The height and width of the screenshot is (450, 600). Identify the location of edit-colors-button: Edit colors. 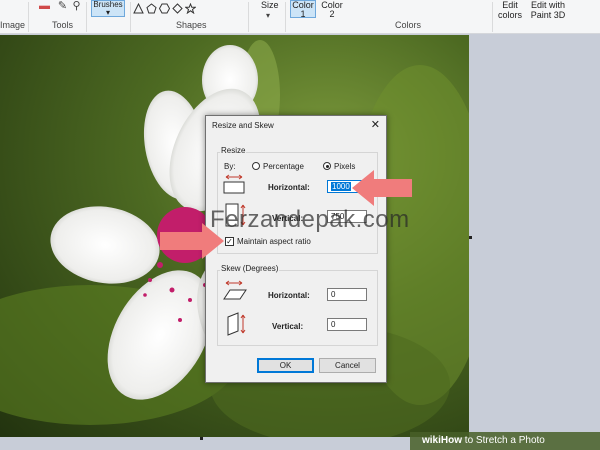
(510, 10).